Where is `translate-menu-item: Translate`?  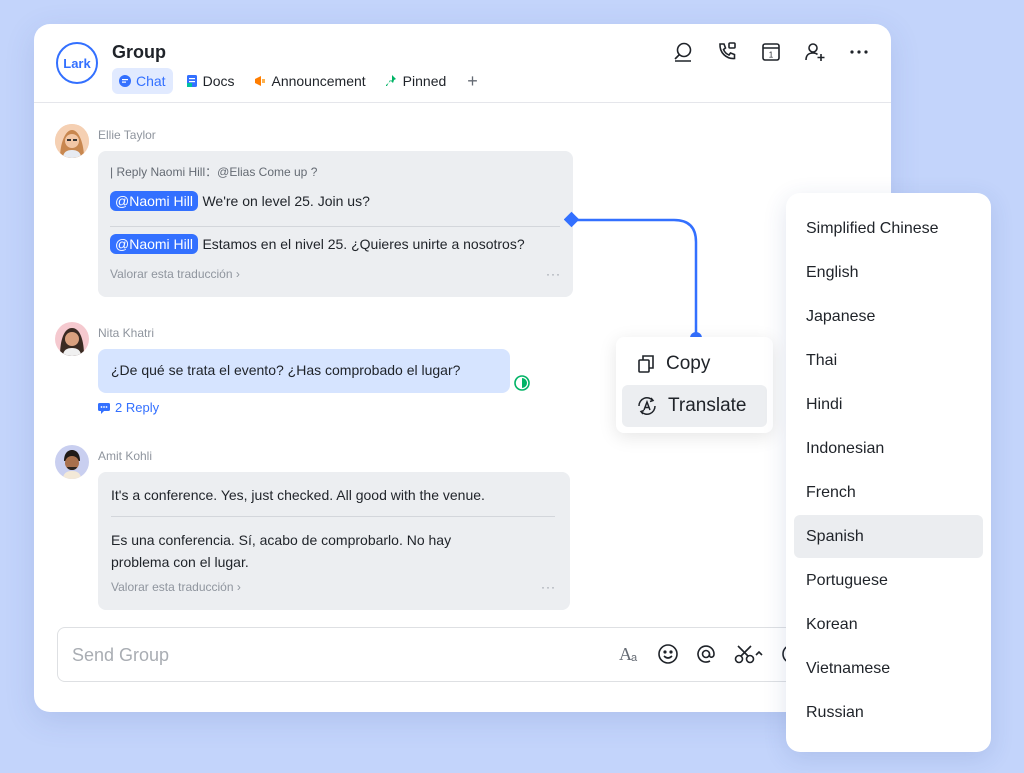
translate-menu-item: Translate is located at coordinates (694, 406).